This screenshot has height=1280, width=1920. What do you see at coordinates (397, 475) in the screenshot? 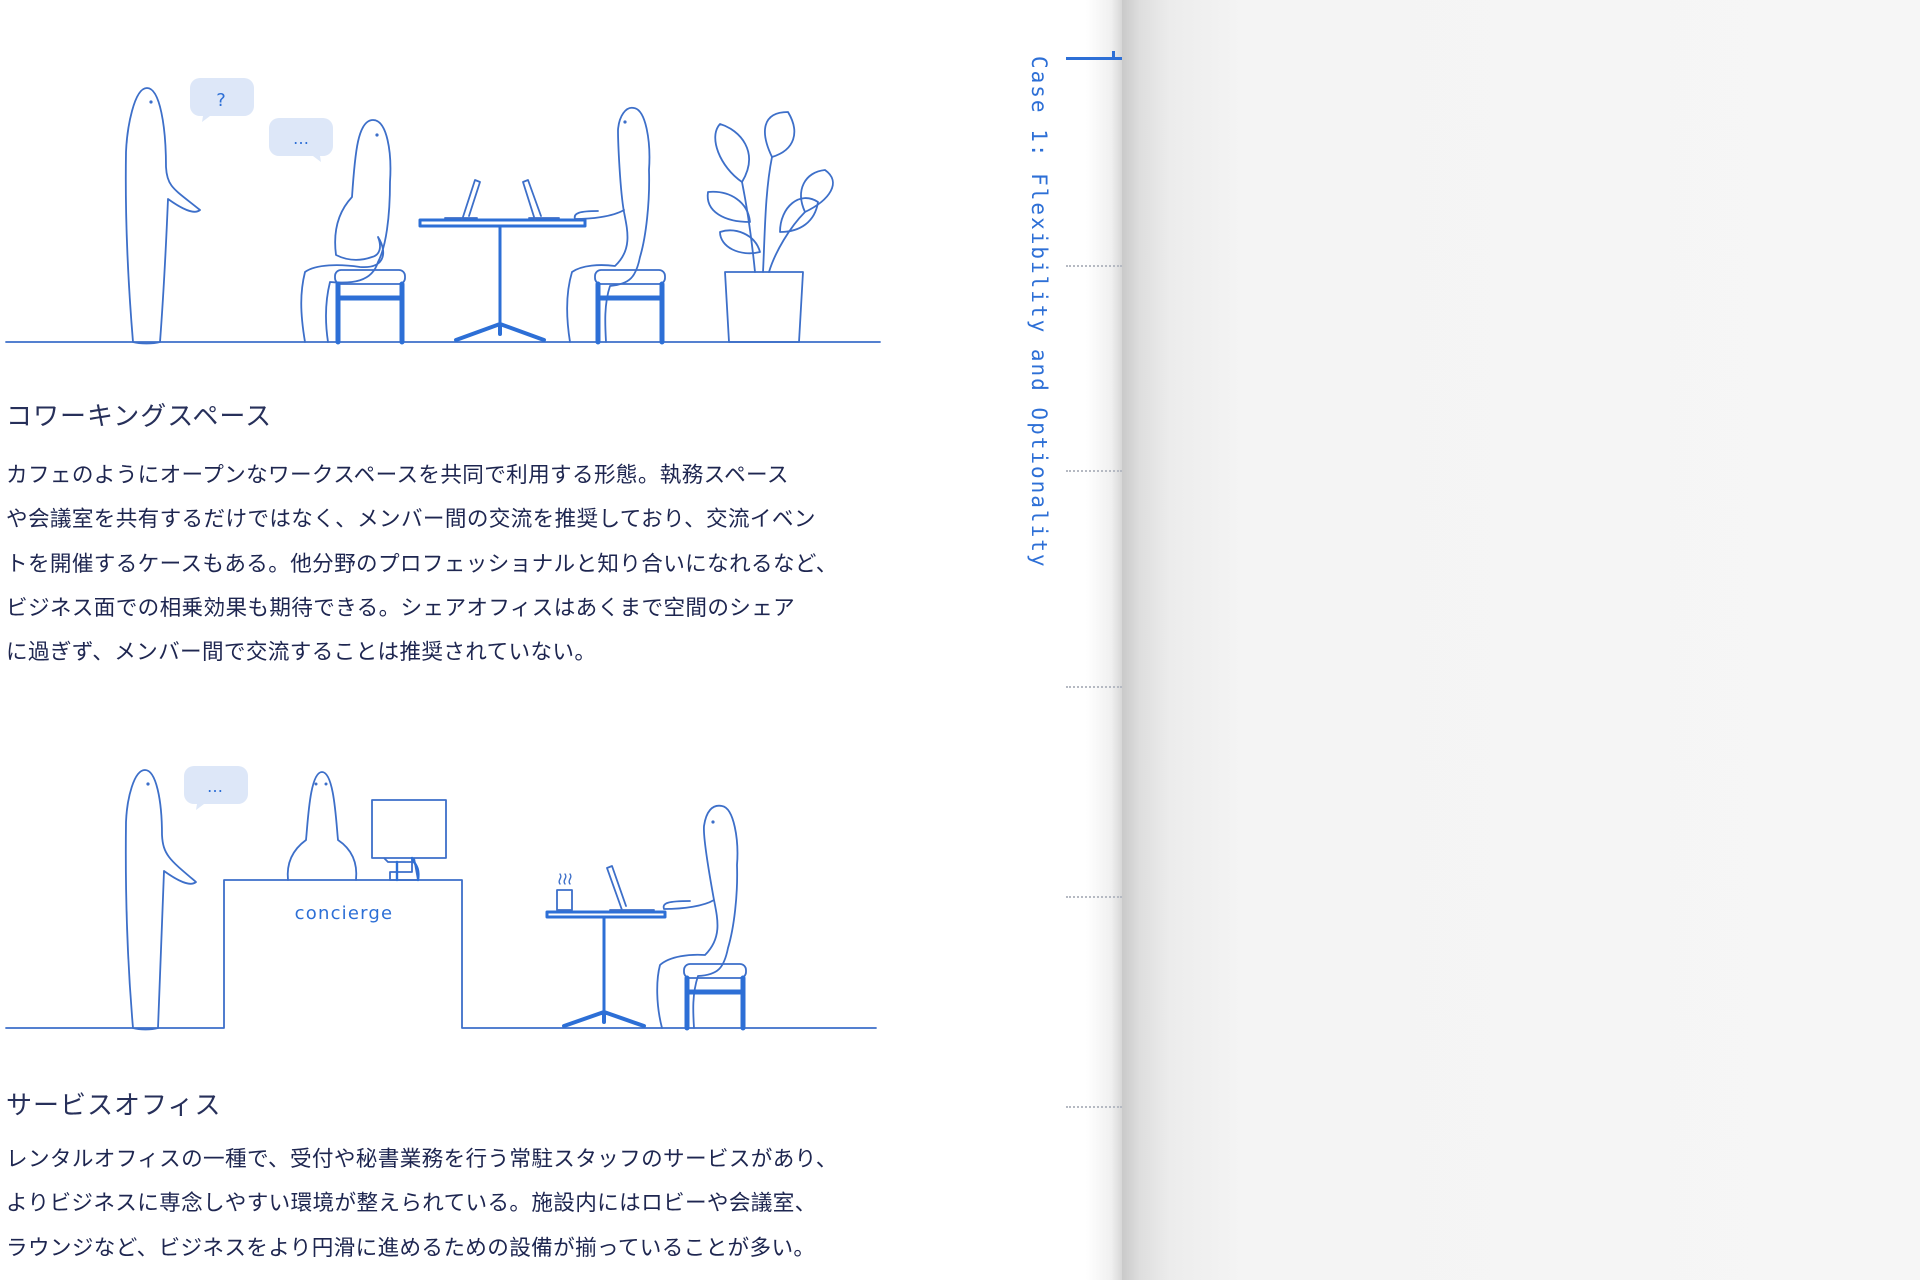
I see `paragraph-line: カフェのようにオープンなワークスペースを共同で利用する形態。執務スペース` at bounding box center [397, 475].